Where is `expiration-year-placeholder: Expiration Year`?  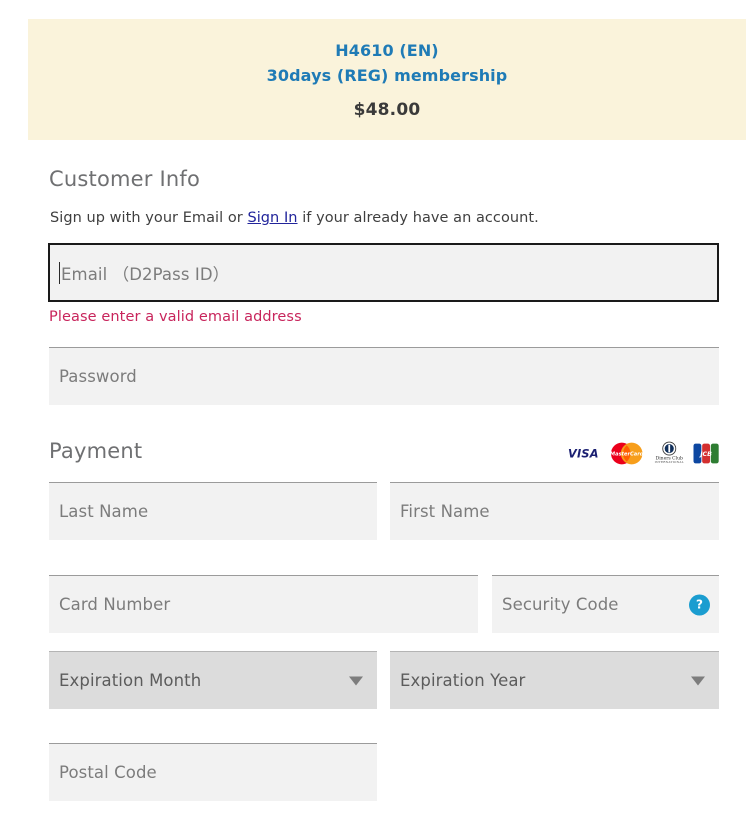
expiration-year-placeholder: Expiration Year is located at coordinates (463, 680).